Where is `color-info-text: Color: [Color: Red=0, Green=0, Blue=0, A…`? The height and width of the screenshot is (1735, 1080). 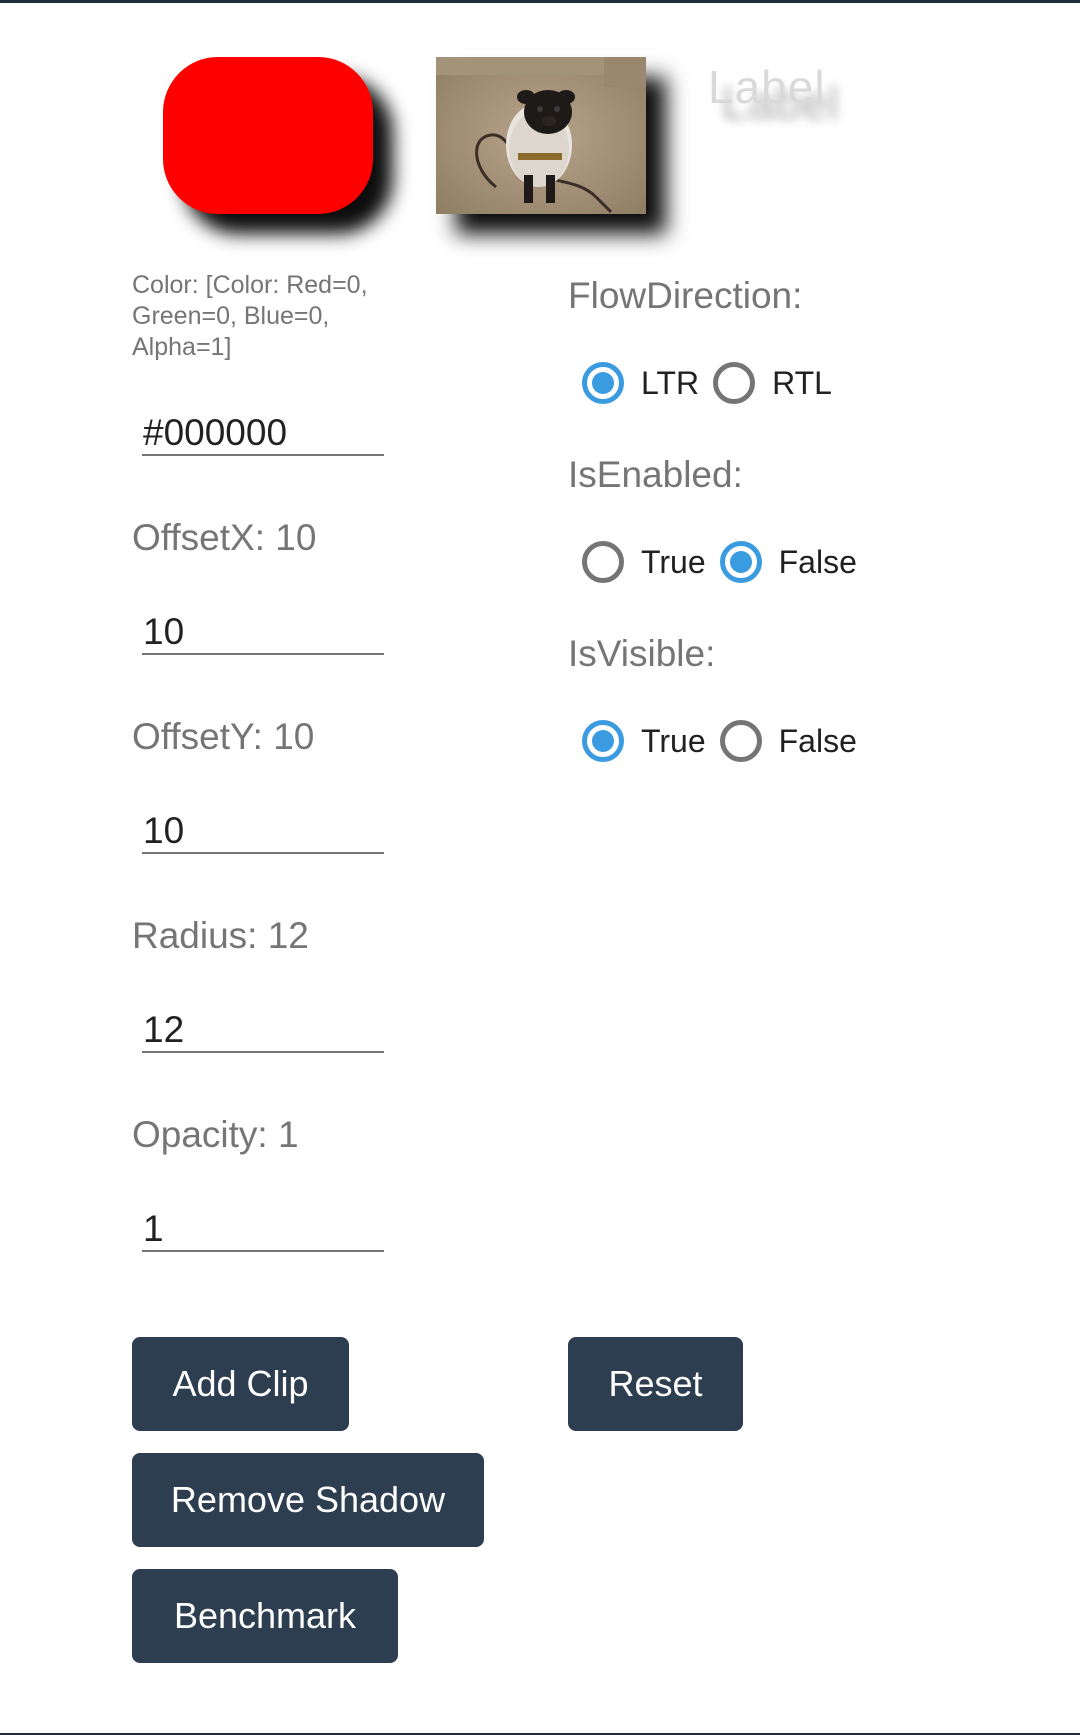
color-info-text: Color: [Color: Red=0, Green=0, Blue=0, A… is located at coordinates (250, 316).